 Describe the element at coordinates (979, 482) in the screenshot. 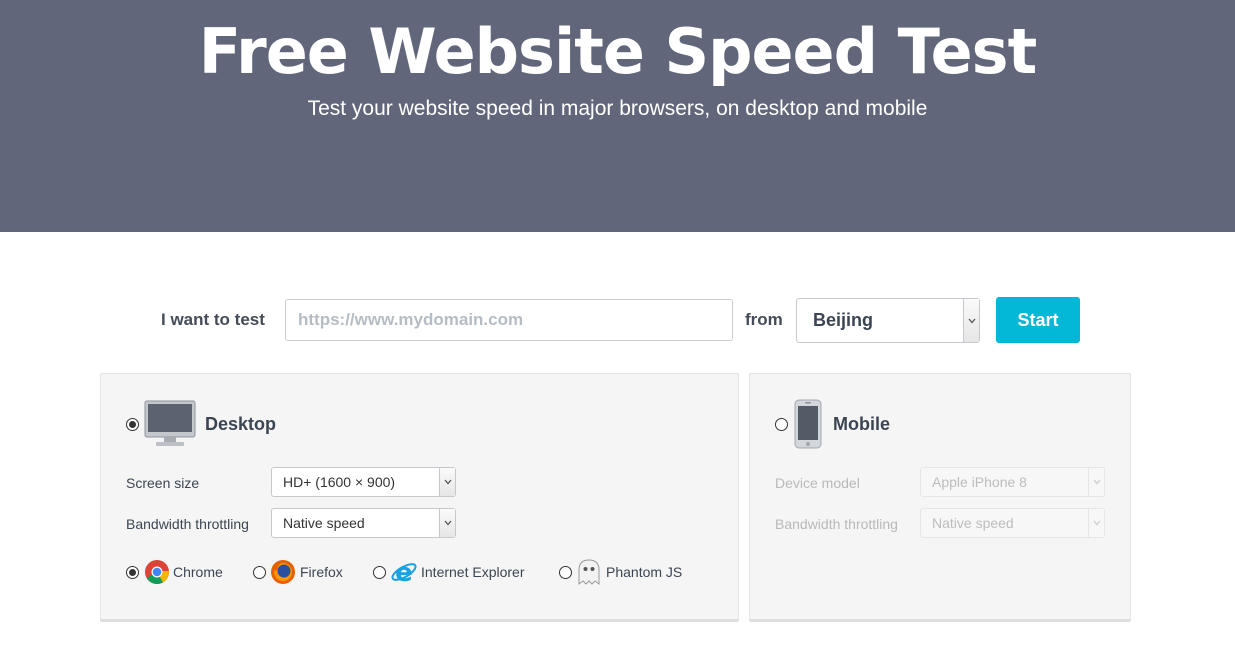

I see `device-model-value: Apple iPhone 8` at that location.